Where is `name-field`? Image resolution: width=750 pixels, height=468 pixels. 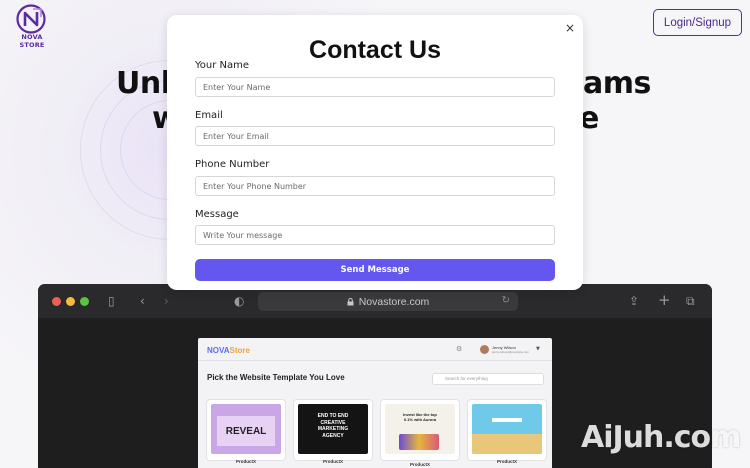 name-field is located at coordinates (375, 87).